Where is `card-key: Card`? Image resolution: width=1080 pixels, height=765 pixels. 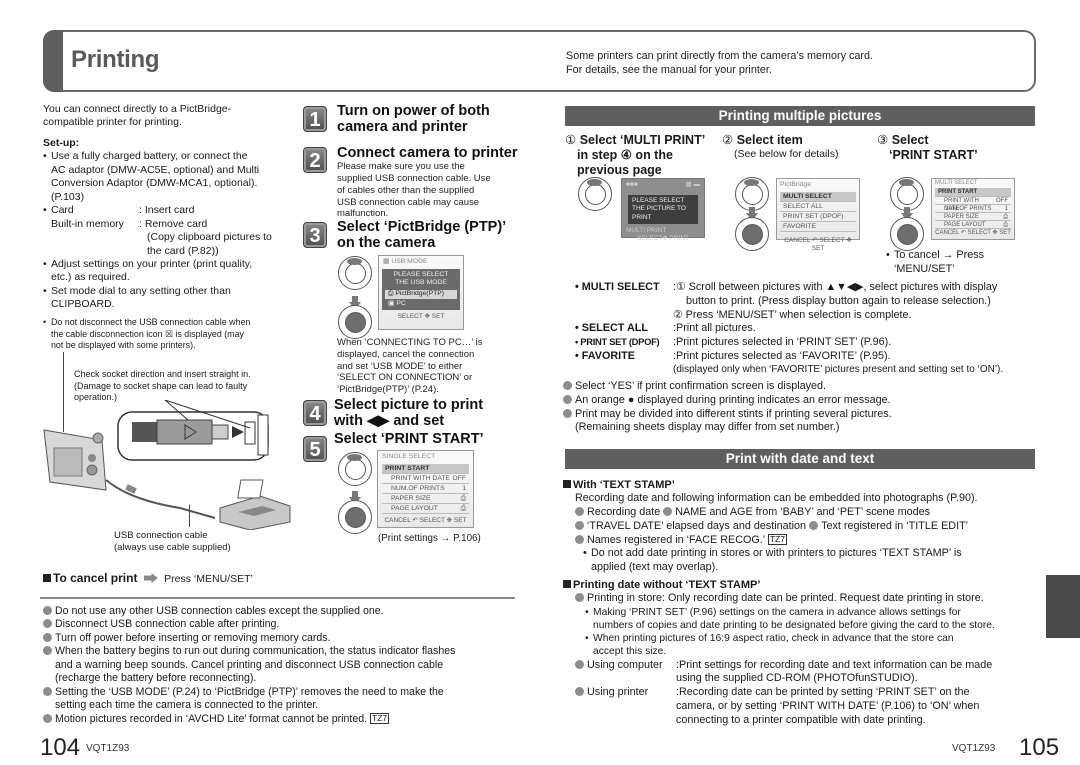
card-key: Card is located at coordinates (62, 210).